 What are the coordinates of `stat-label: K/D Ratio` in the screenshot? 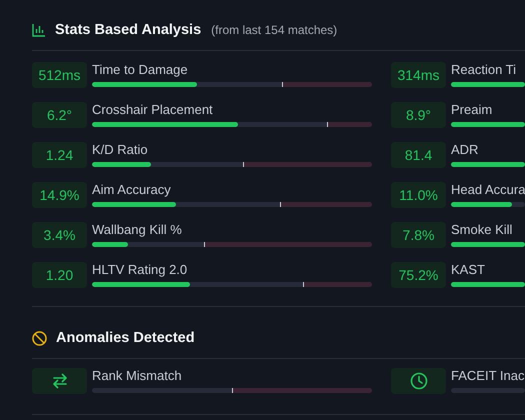 It's located at (120, 149).